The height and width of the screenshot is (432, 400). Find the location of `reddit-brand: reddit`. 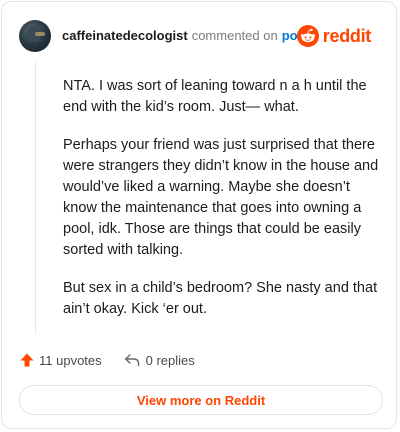

reddit-brand: reddit is located at coordinates (334, 36).